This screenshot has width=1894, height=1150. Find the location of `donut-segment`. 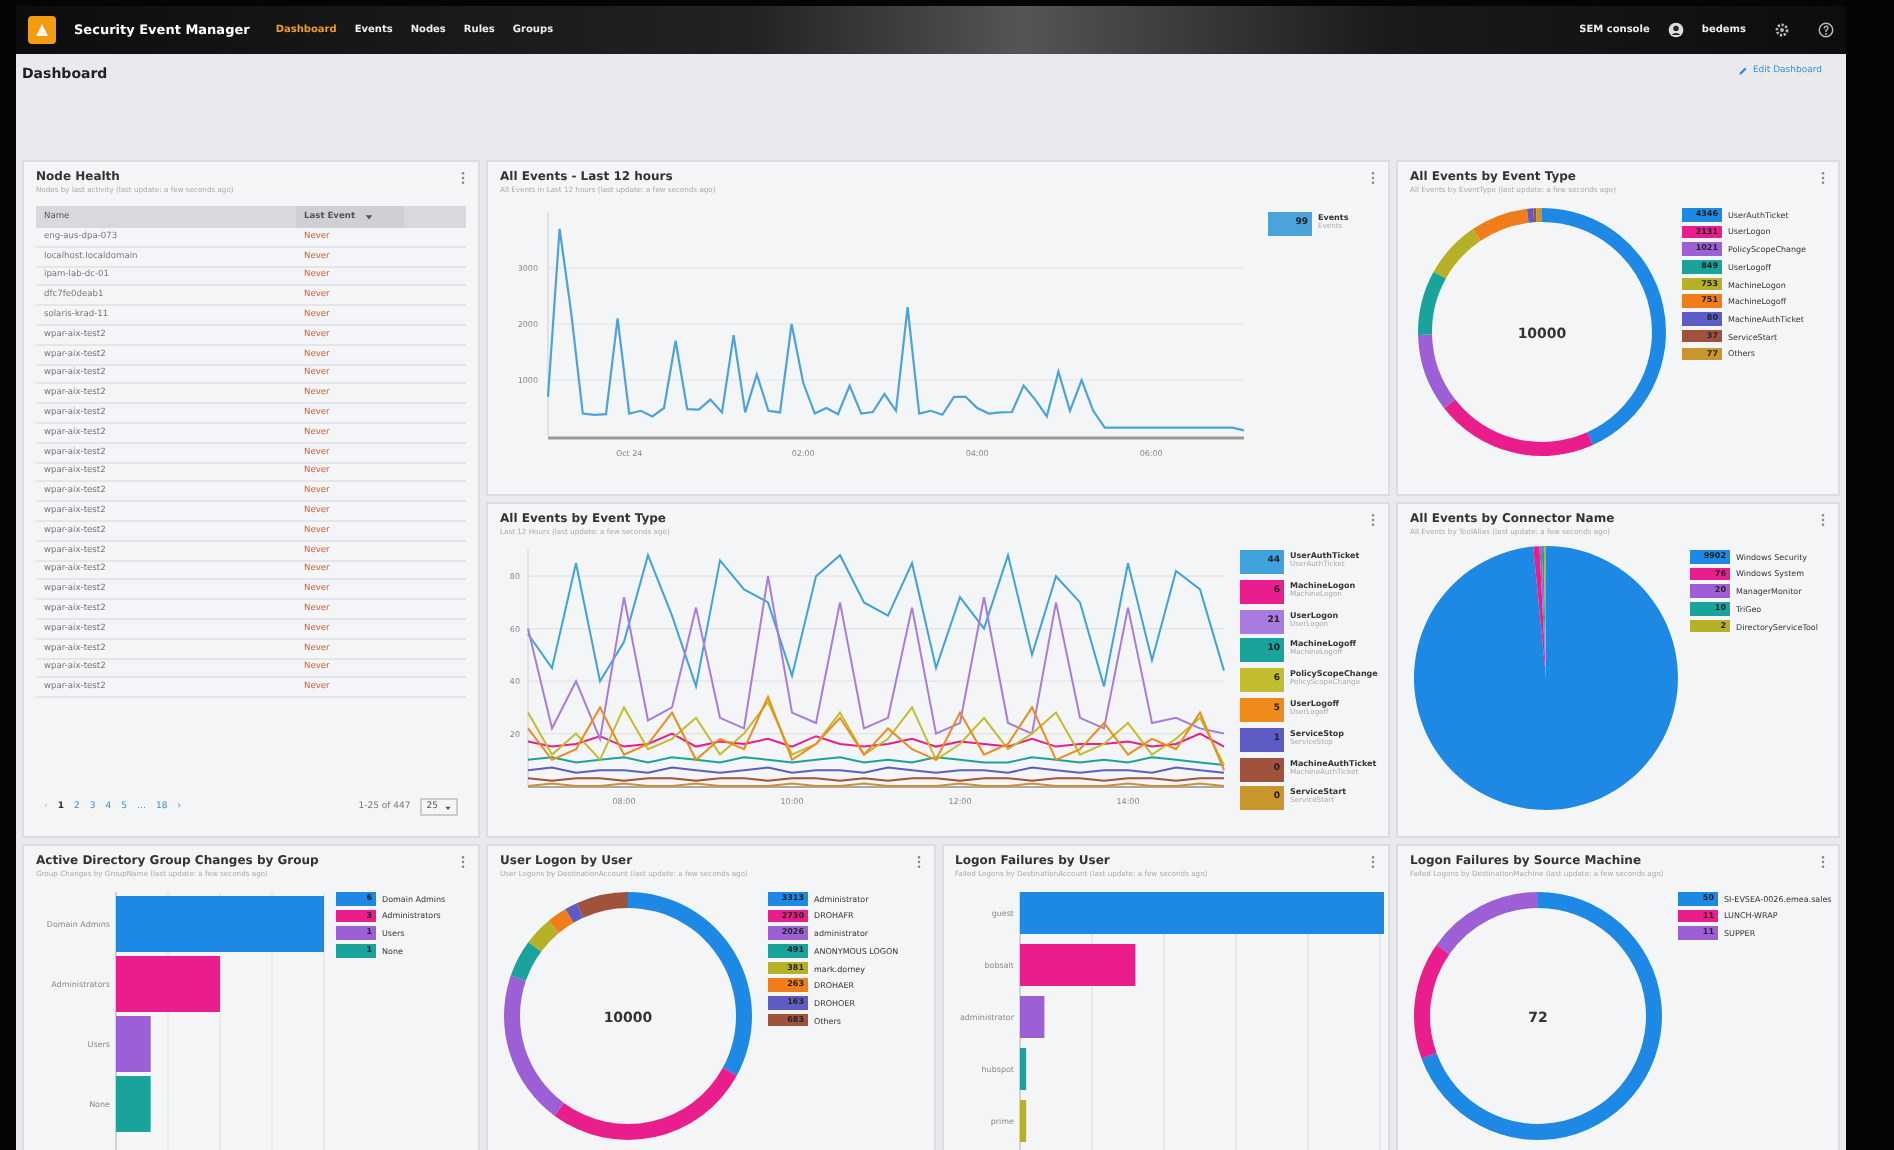

donut-segment is located at coordinates (543, 936).